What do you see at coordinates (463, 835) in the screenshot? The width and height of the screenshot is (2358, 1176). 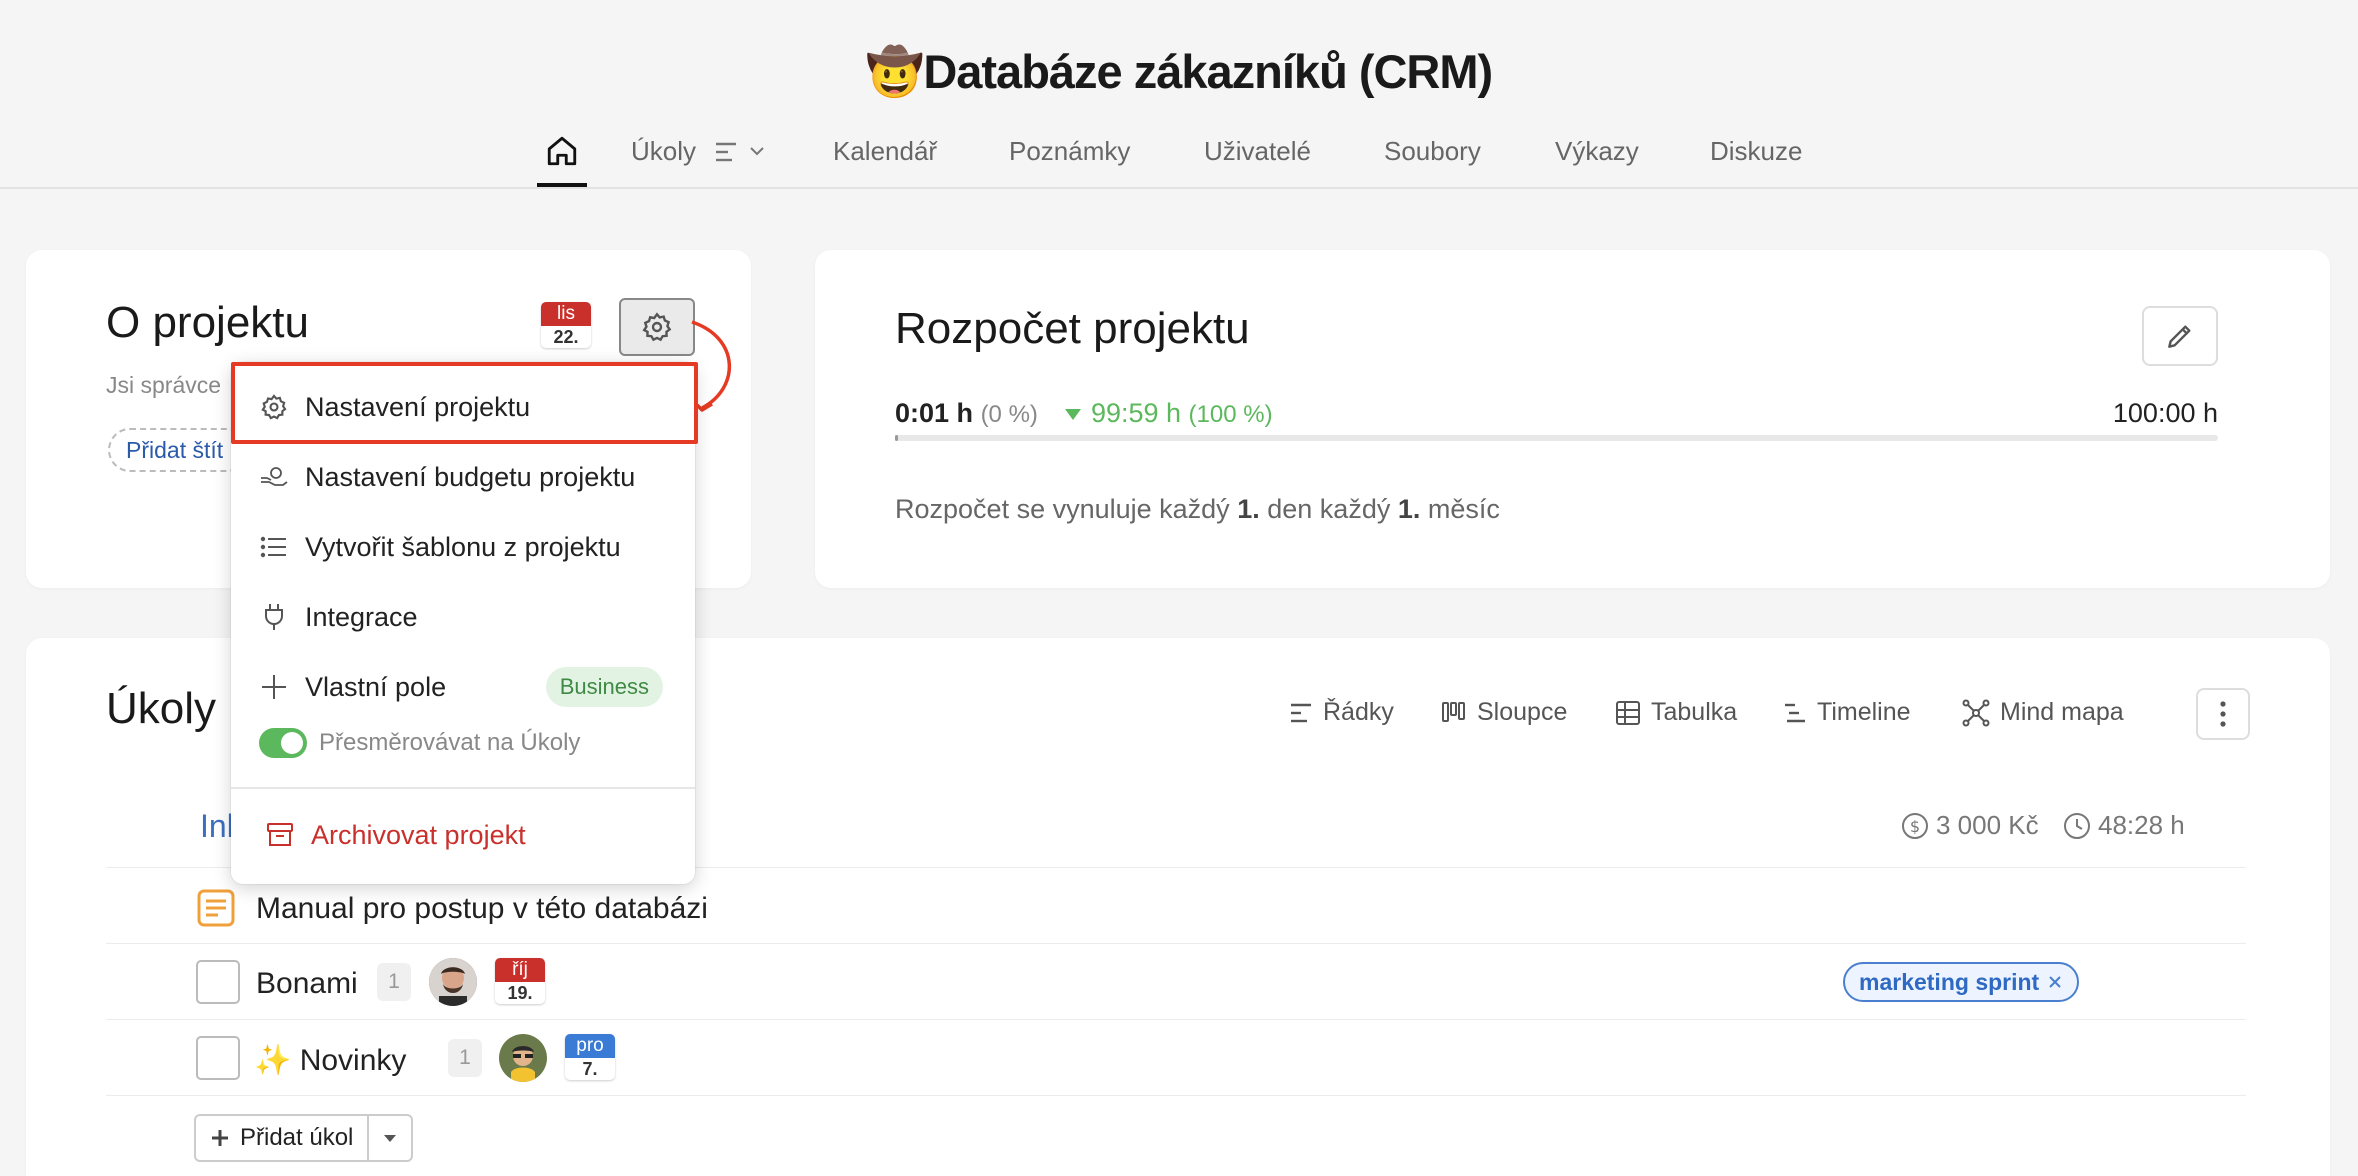 I see `menu-item-archive: Archivovat projekt` at bounding box center [463, 835].